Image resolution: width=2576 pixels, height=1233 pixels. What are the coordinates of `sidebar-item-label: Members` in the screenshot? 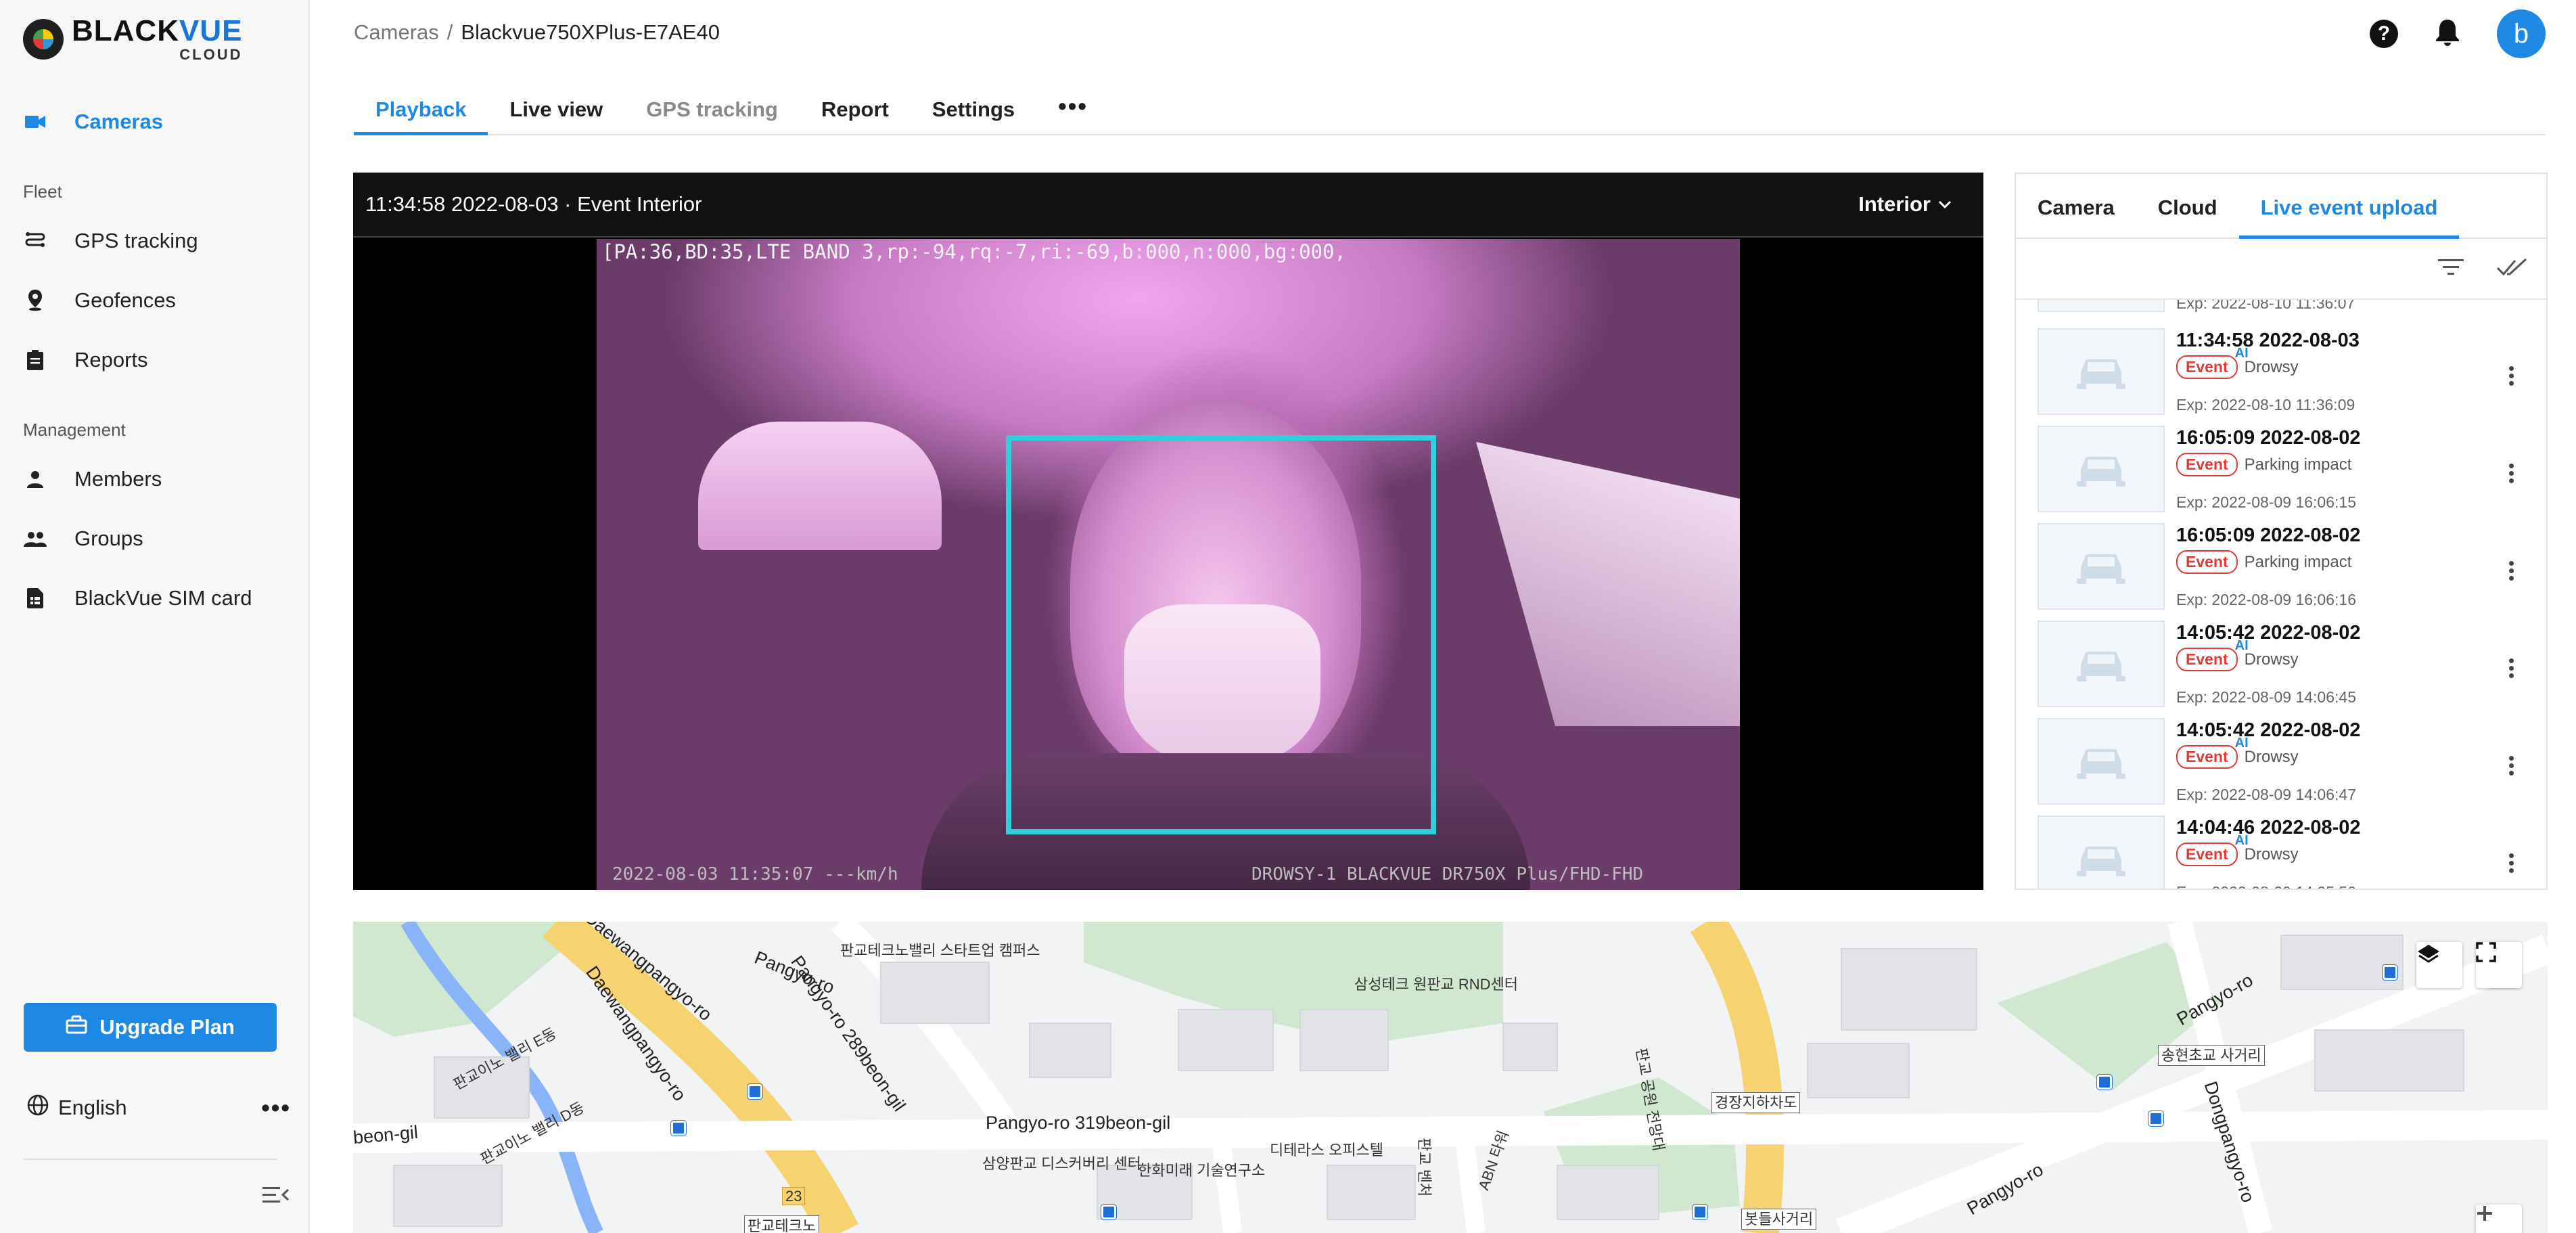 It's located at (118, 479).